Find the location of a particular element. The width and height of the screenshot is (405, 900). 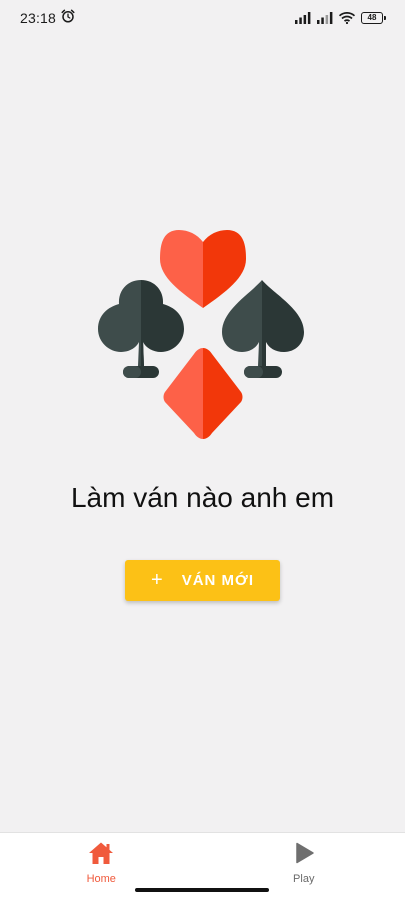

home-icon is located at coordinates (101, 855).